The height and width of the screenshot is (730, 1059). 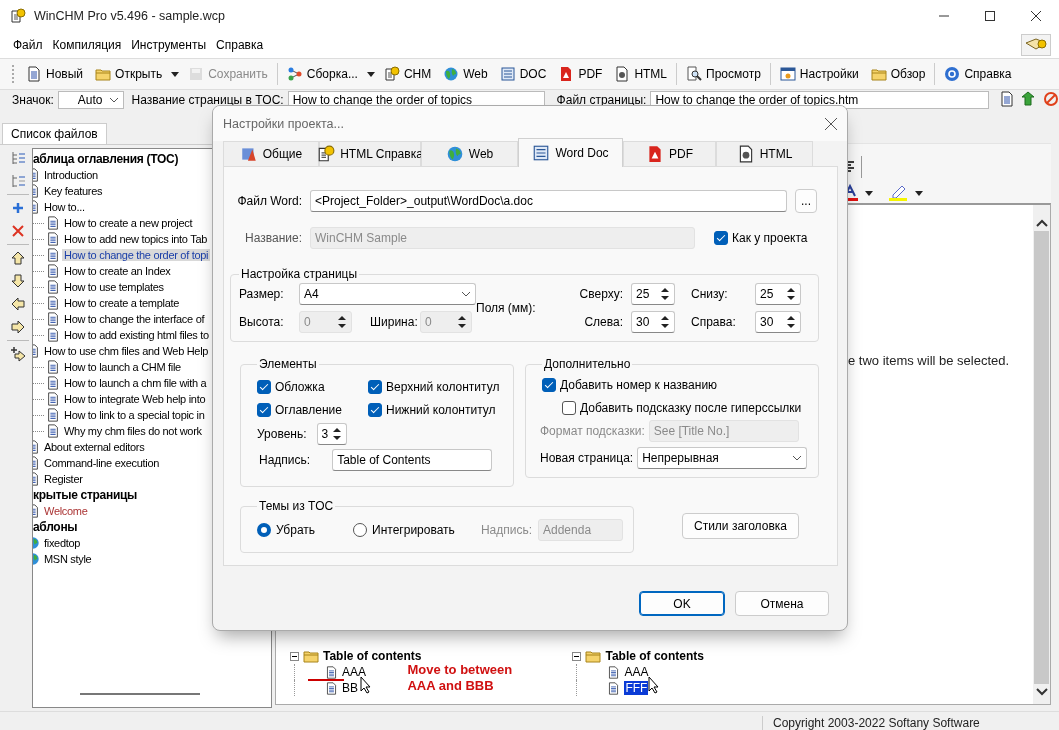 What do you see at coordinates (56, 527) in the screenshot?
I see `tree-item: аблоны` at bounding box center [56, 527].